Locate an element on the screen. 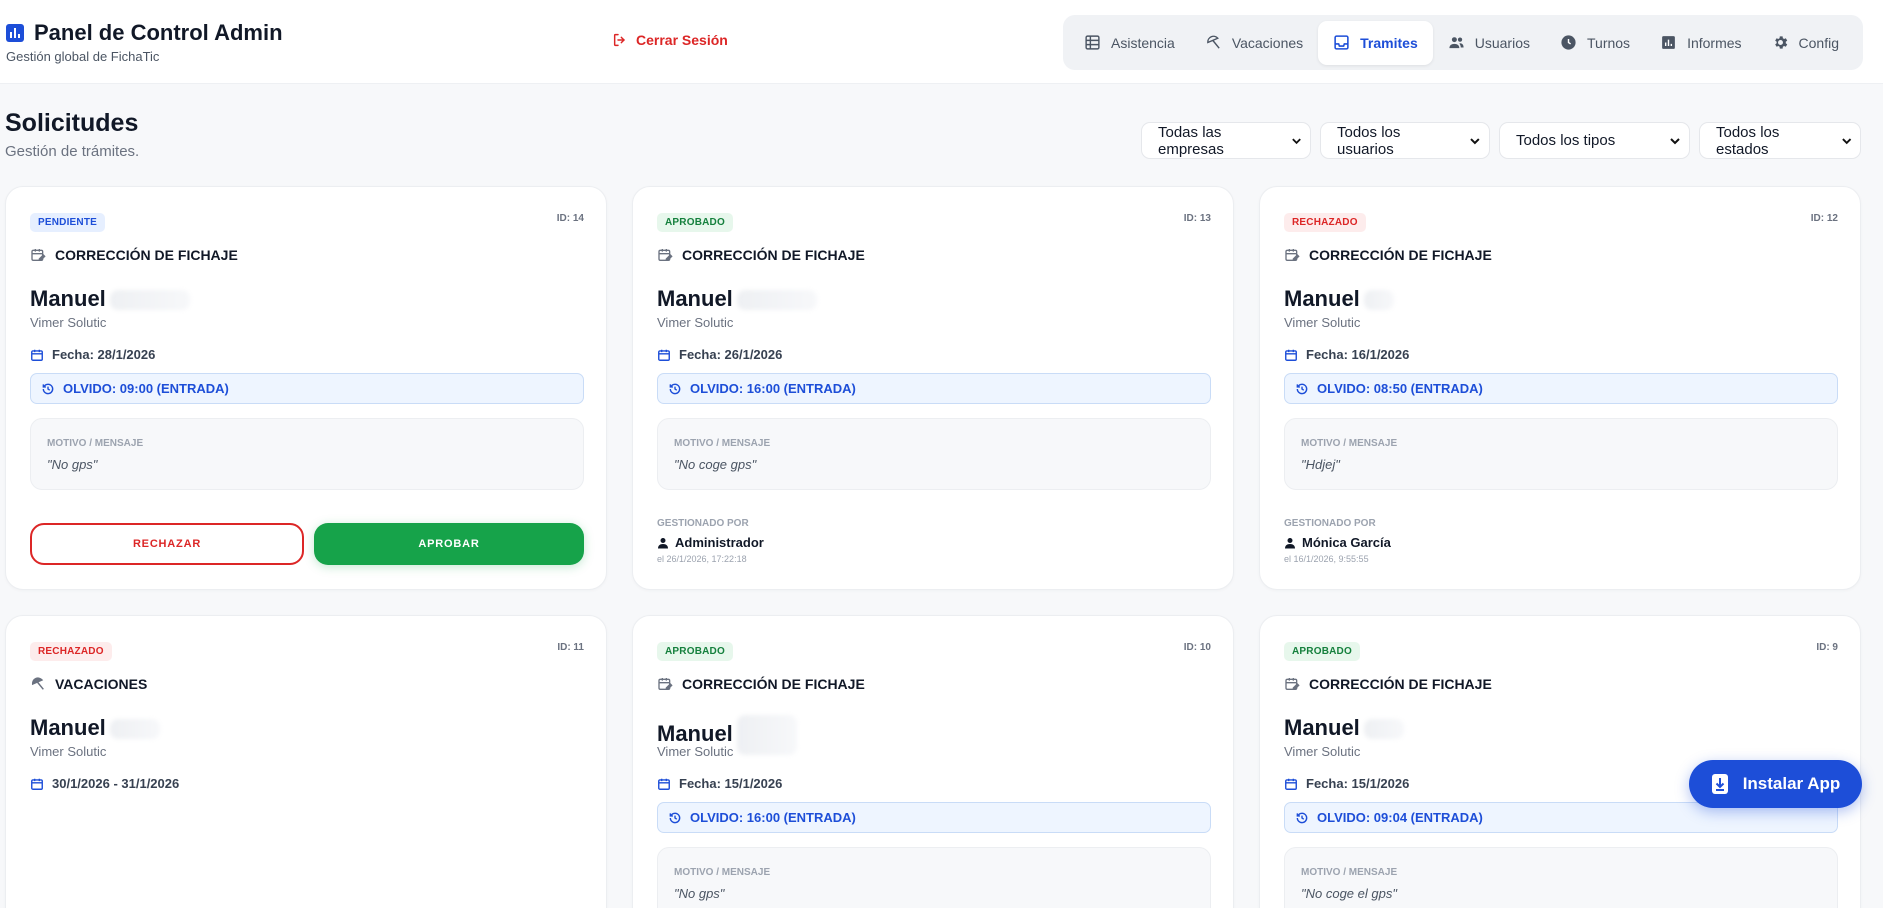 The width and height of the screenshot is (1883, 908). reject-button: RECHAZAR is located at coordinates (167, 544).